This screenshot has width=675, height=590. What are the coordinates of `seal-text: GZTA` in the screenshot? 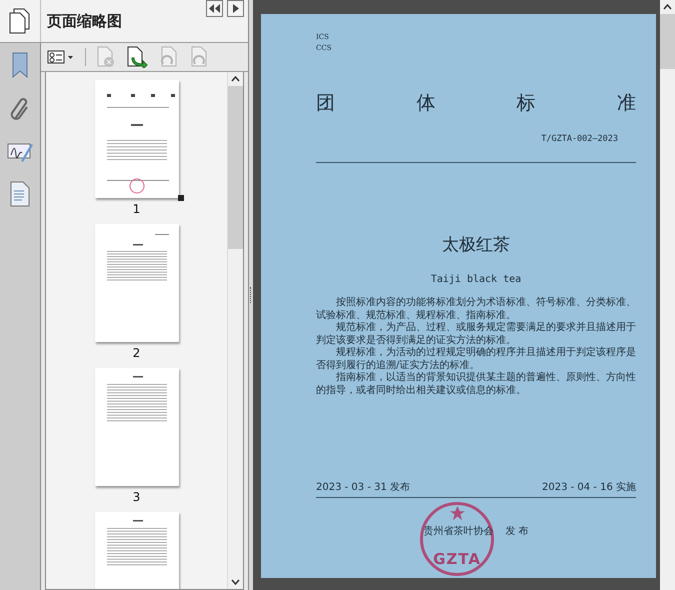 It's located at (457, 559).